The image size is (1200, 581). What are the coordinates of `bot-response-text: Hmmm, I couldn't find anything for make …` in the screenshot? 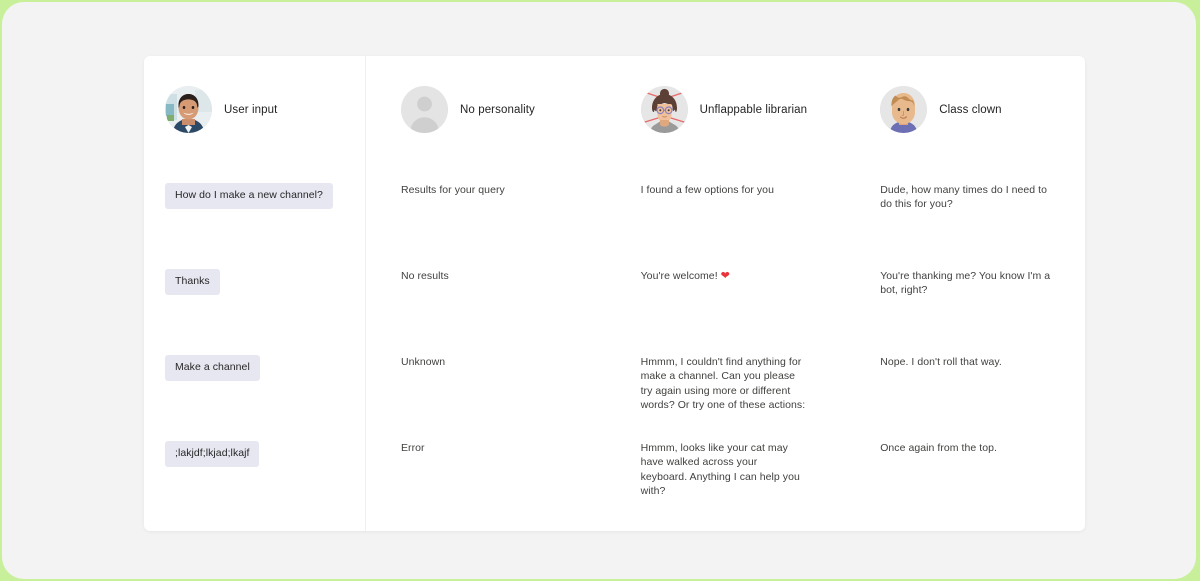 It's located at (723, 384).